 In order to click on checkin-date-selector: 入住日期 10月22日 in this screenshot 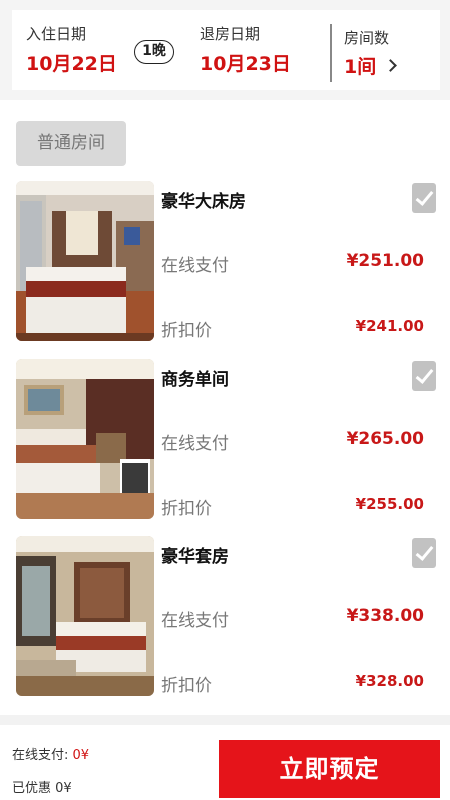, I will do `click(71, 50)`.